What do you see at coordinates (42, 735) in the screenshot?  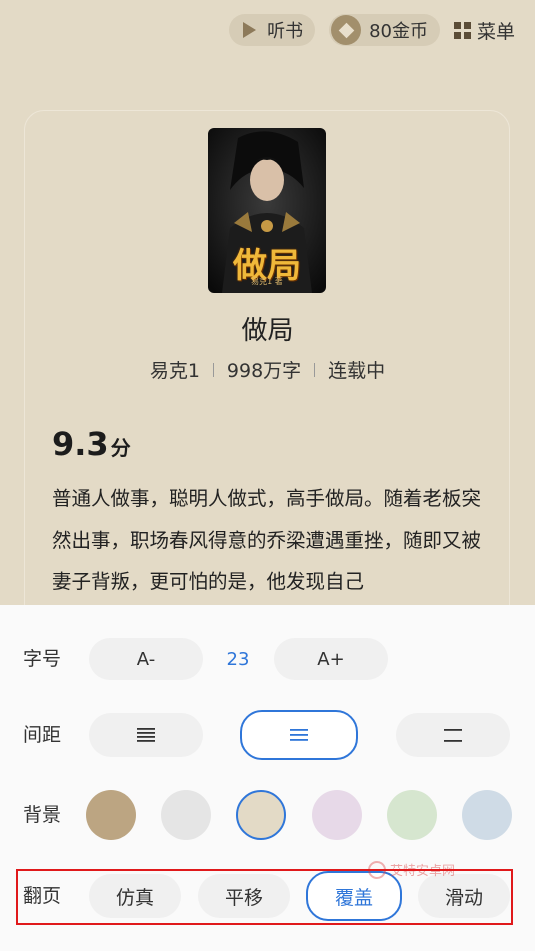 I see `spacing-label: 间距` at bounding box center [42, 735].